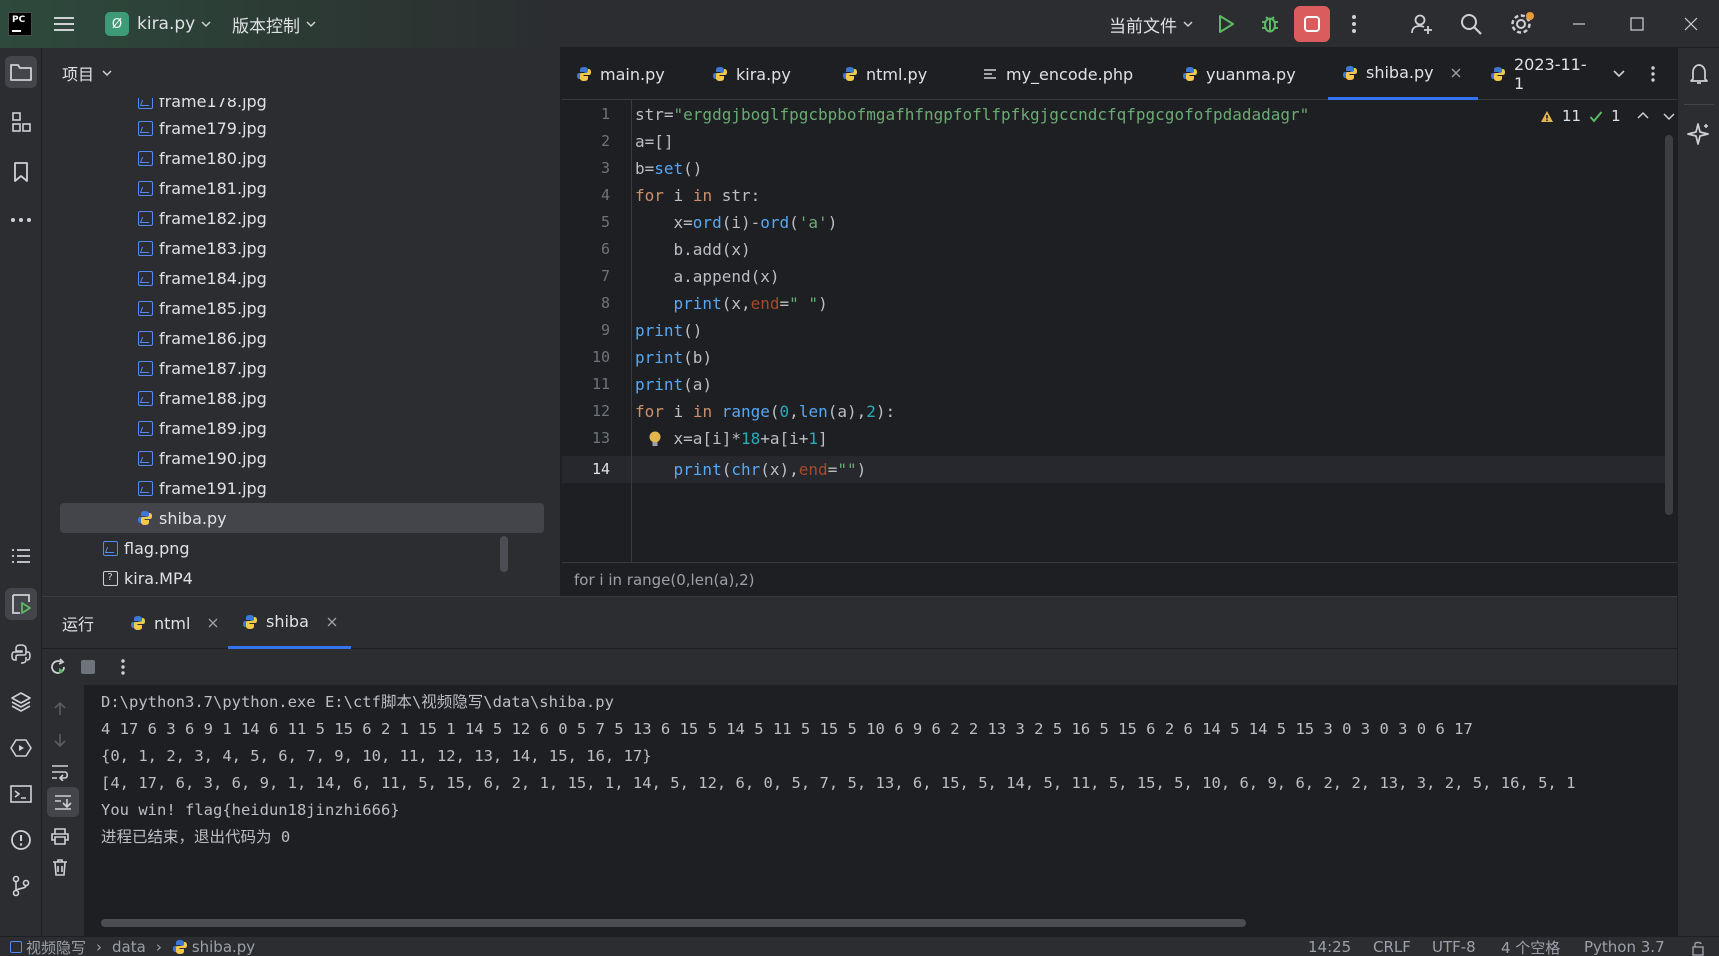 The width and height of the screenshot is (1719, 956). Describe the element at coordinates (1698, 948) in the screenshot. I see `lock-icon` at that location.